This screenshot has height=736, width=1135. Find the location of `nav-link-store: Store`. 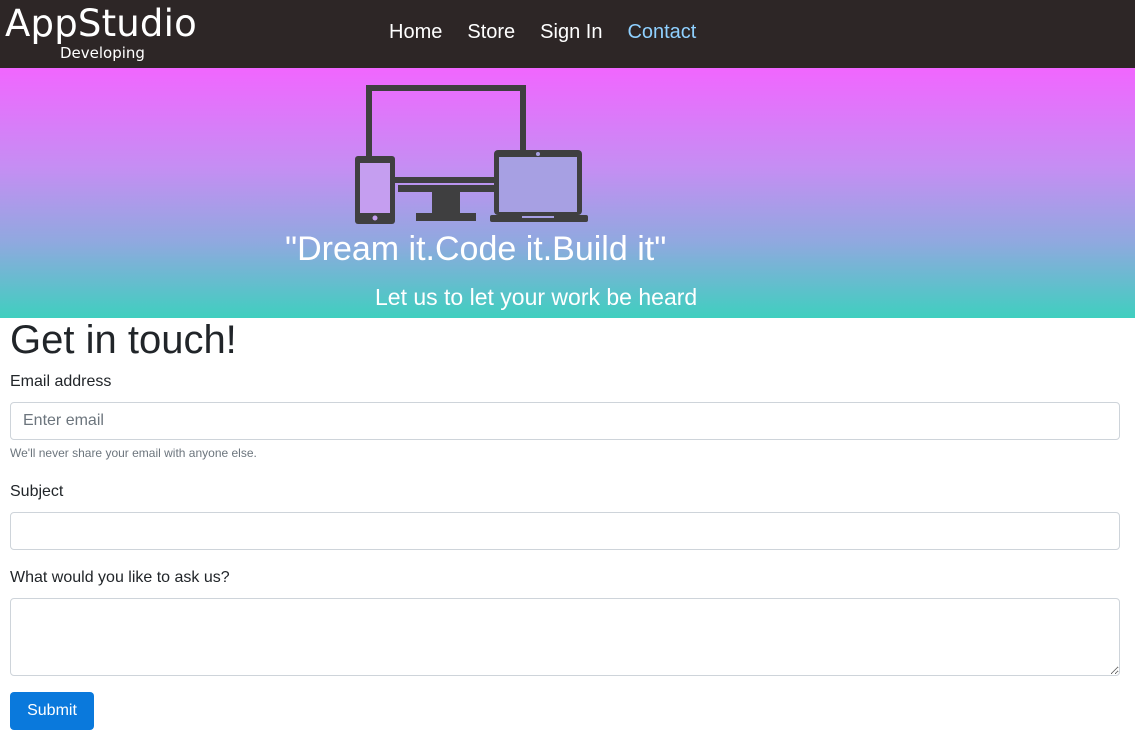

nav-link-store: Store is located at coordinates (491, 33).